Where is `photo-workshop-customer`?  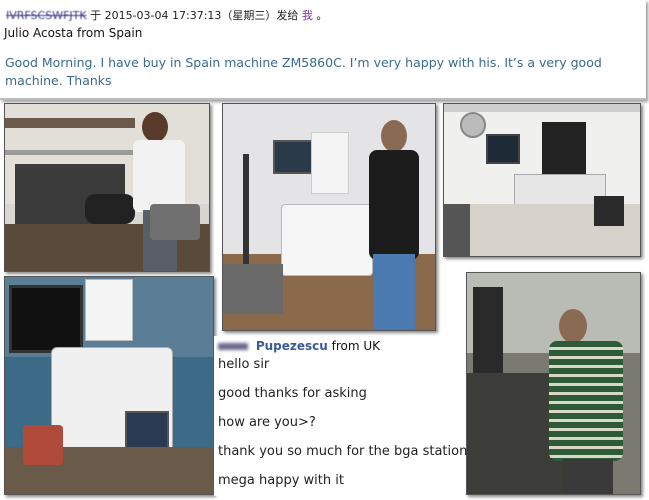 photo-workshop-customer is located at coordinates (107, 187).